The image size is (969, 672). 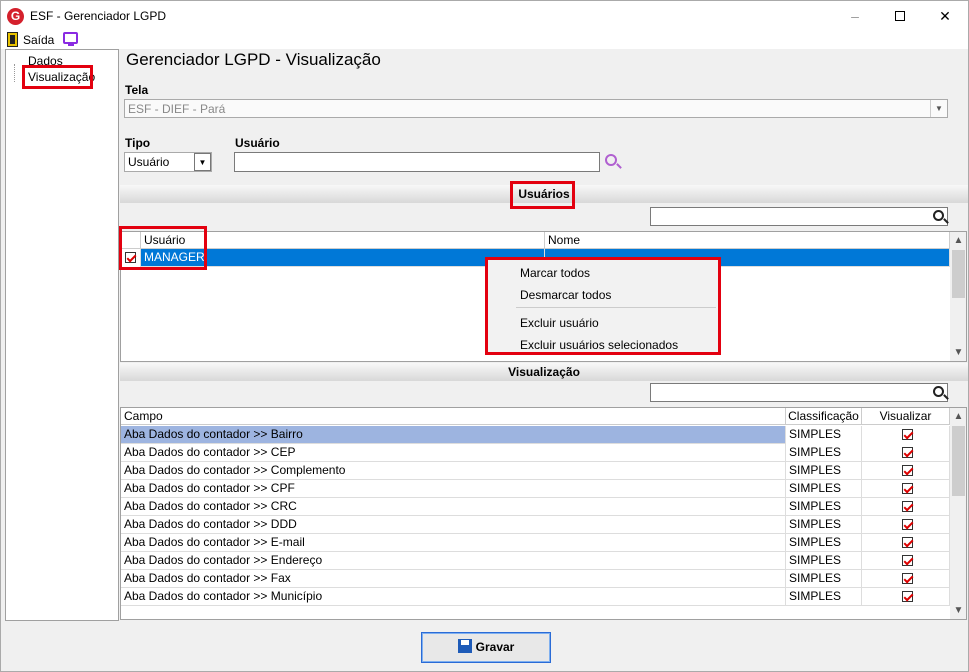 I want to click on exit-door-icon, so click(x=12, y=39).